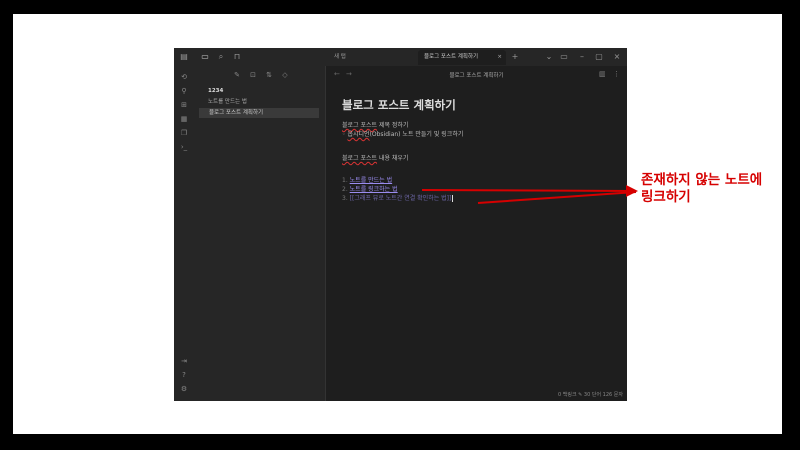 This screenshot has width=800, height=450. Describe the element at coordinates (666, 197) in the screenshot. I see `annotation-line: 링크하기` at that location.